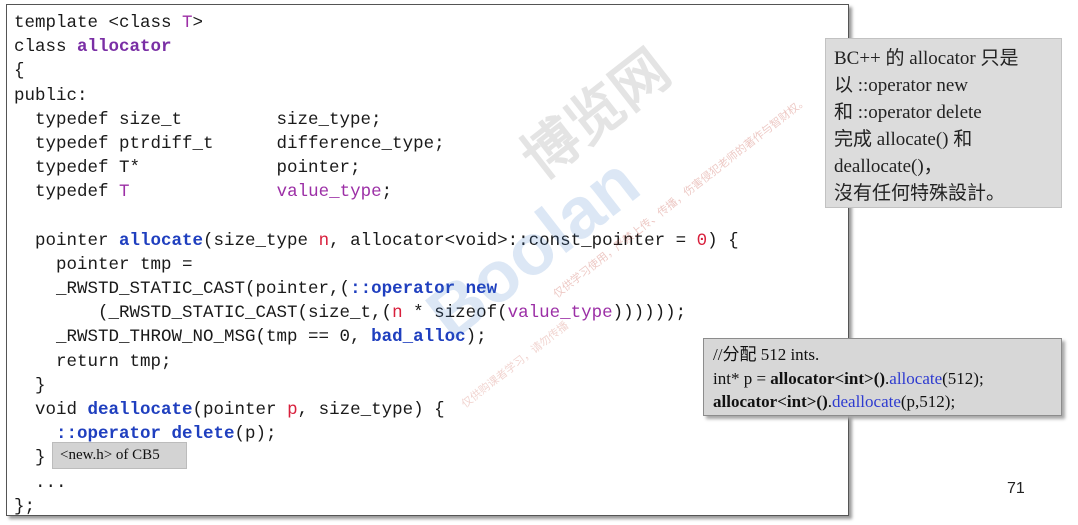 Image resolution: width=1078 pixels, height=525 pixels. What do you see at coordinates (848, 378) in the screenshot?
I see `usage-allocate-line: int* p = allocator<int>().allocate(512);` at bounding box center [848, 378].